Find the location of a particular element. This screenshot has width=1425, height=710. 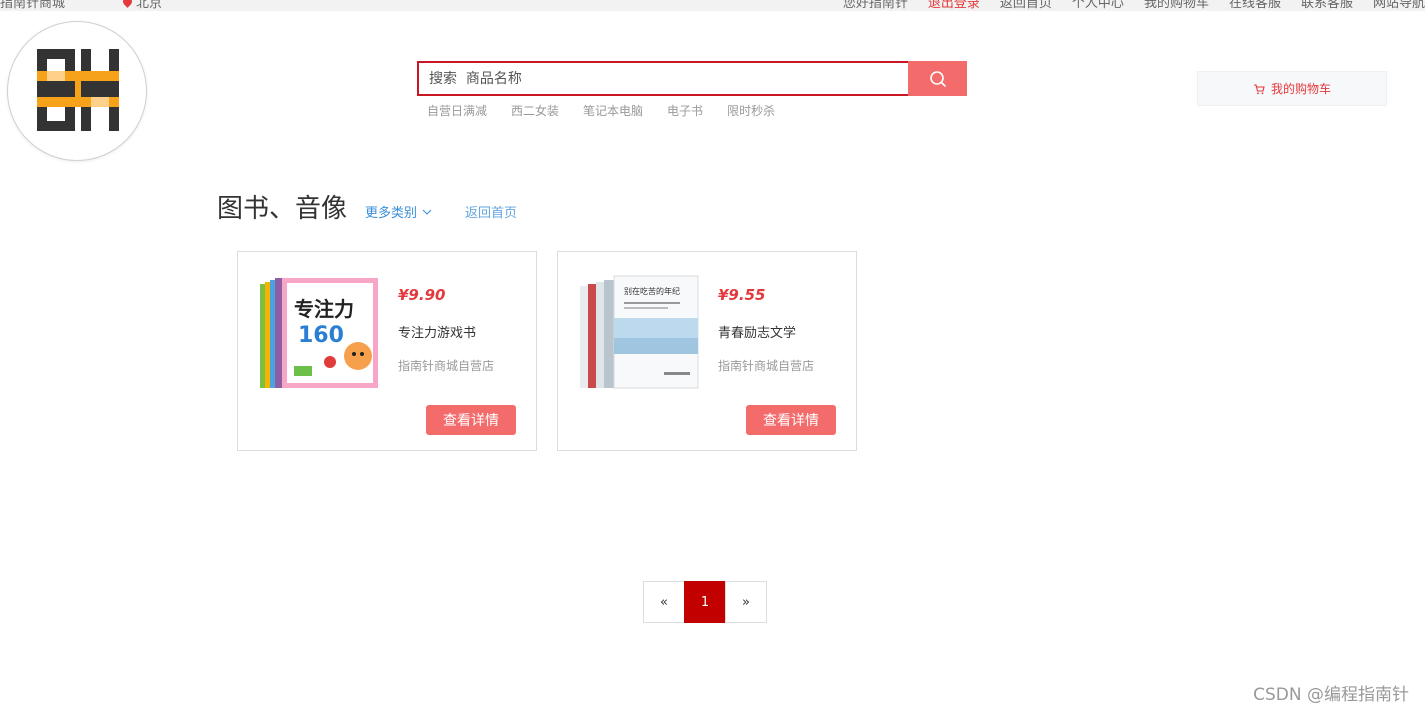

site-logo is located at coordinates (77, 91).